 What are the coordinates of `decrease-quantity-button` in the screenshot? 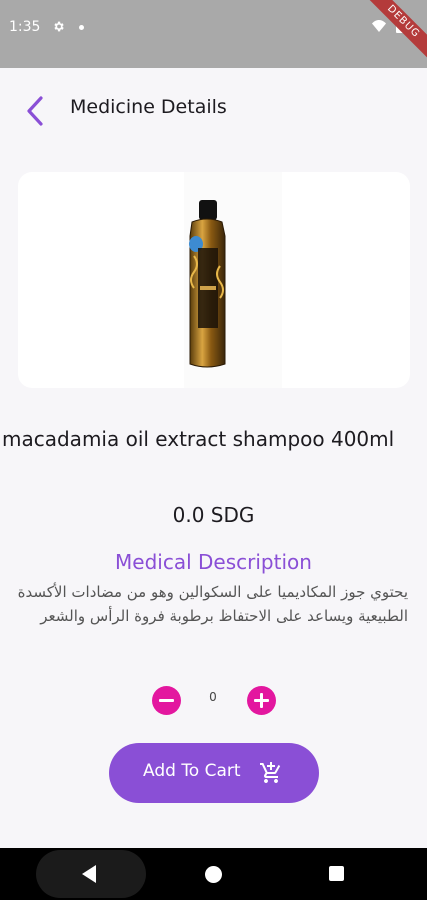 It's located at (166, 700).